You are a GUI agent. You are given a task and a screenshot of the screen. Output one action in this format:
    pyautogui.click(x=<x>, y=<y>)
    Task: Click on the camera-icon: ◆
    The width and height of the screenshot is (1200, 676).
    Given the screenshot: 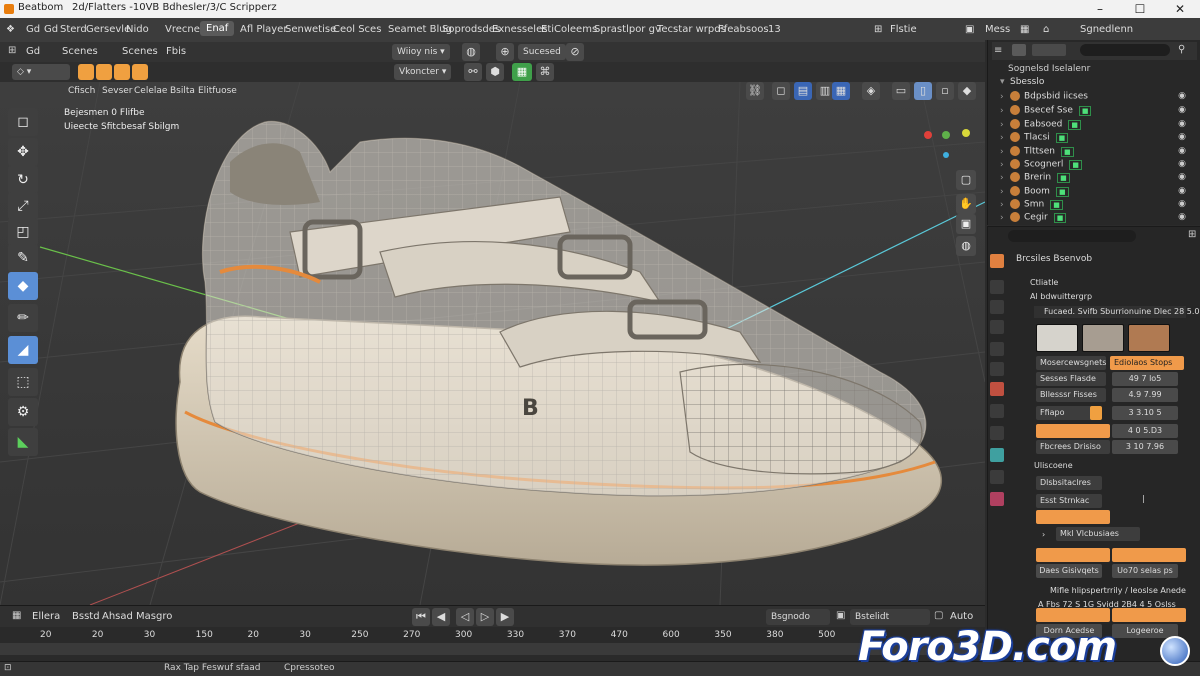 What is the action you would take?
    pyautogui.click(x=967, y=91)
    